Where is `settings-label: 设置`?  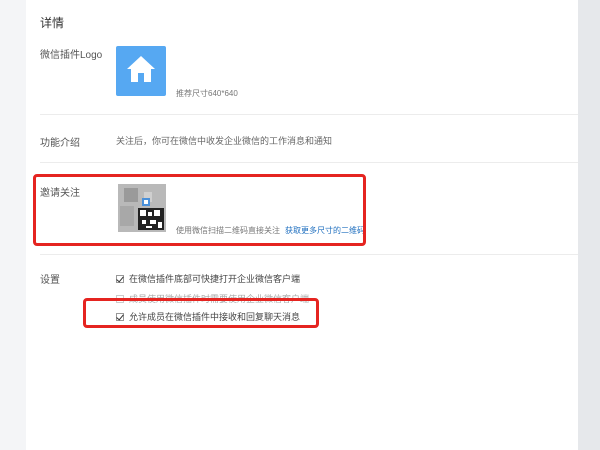
settings-label: 设置 is located at coordinates (50, 280).